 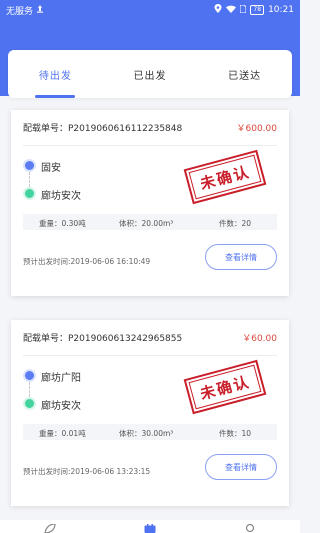 I want to click on tab-bar: 待出发 已出发 已送达, so click(x=150, y=74).